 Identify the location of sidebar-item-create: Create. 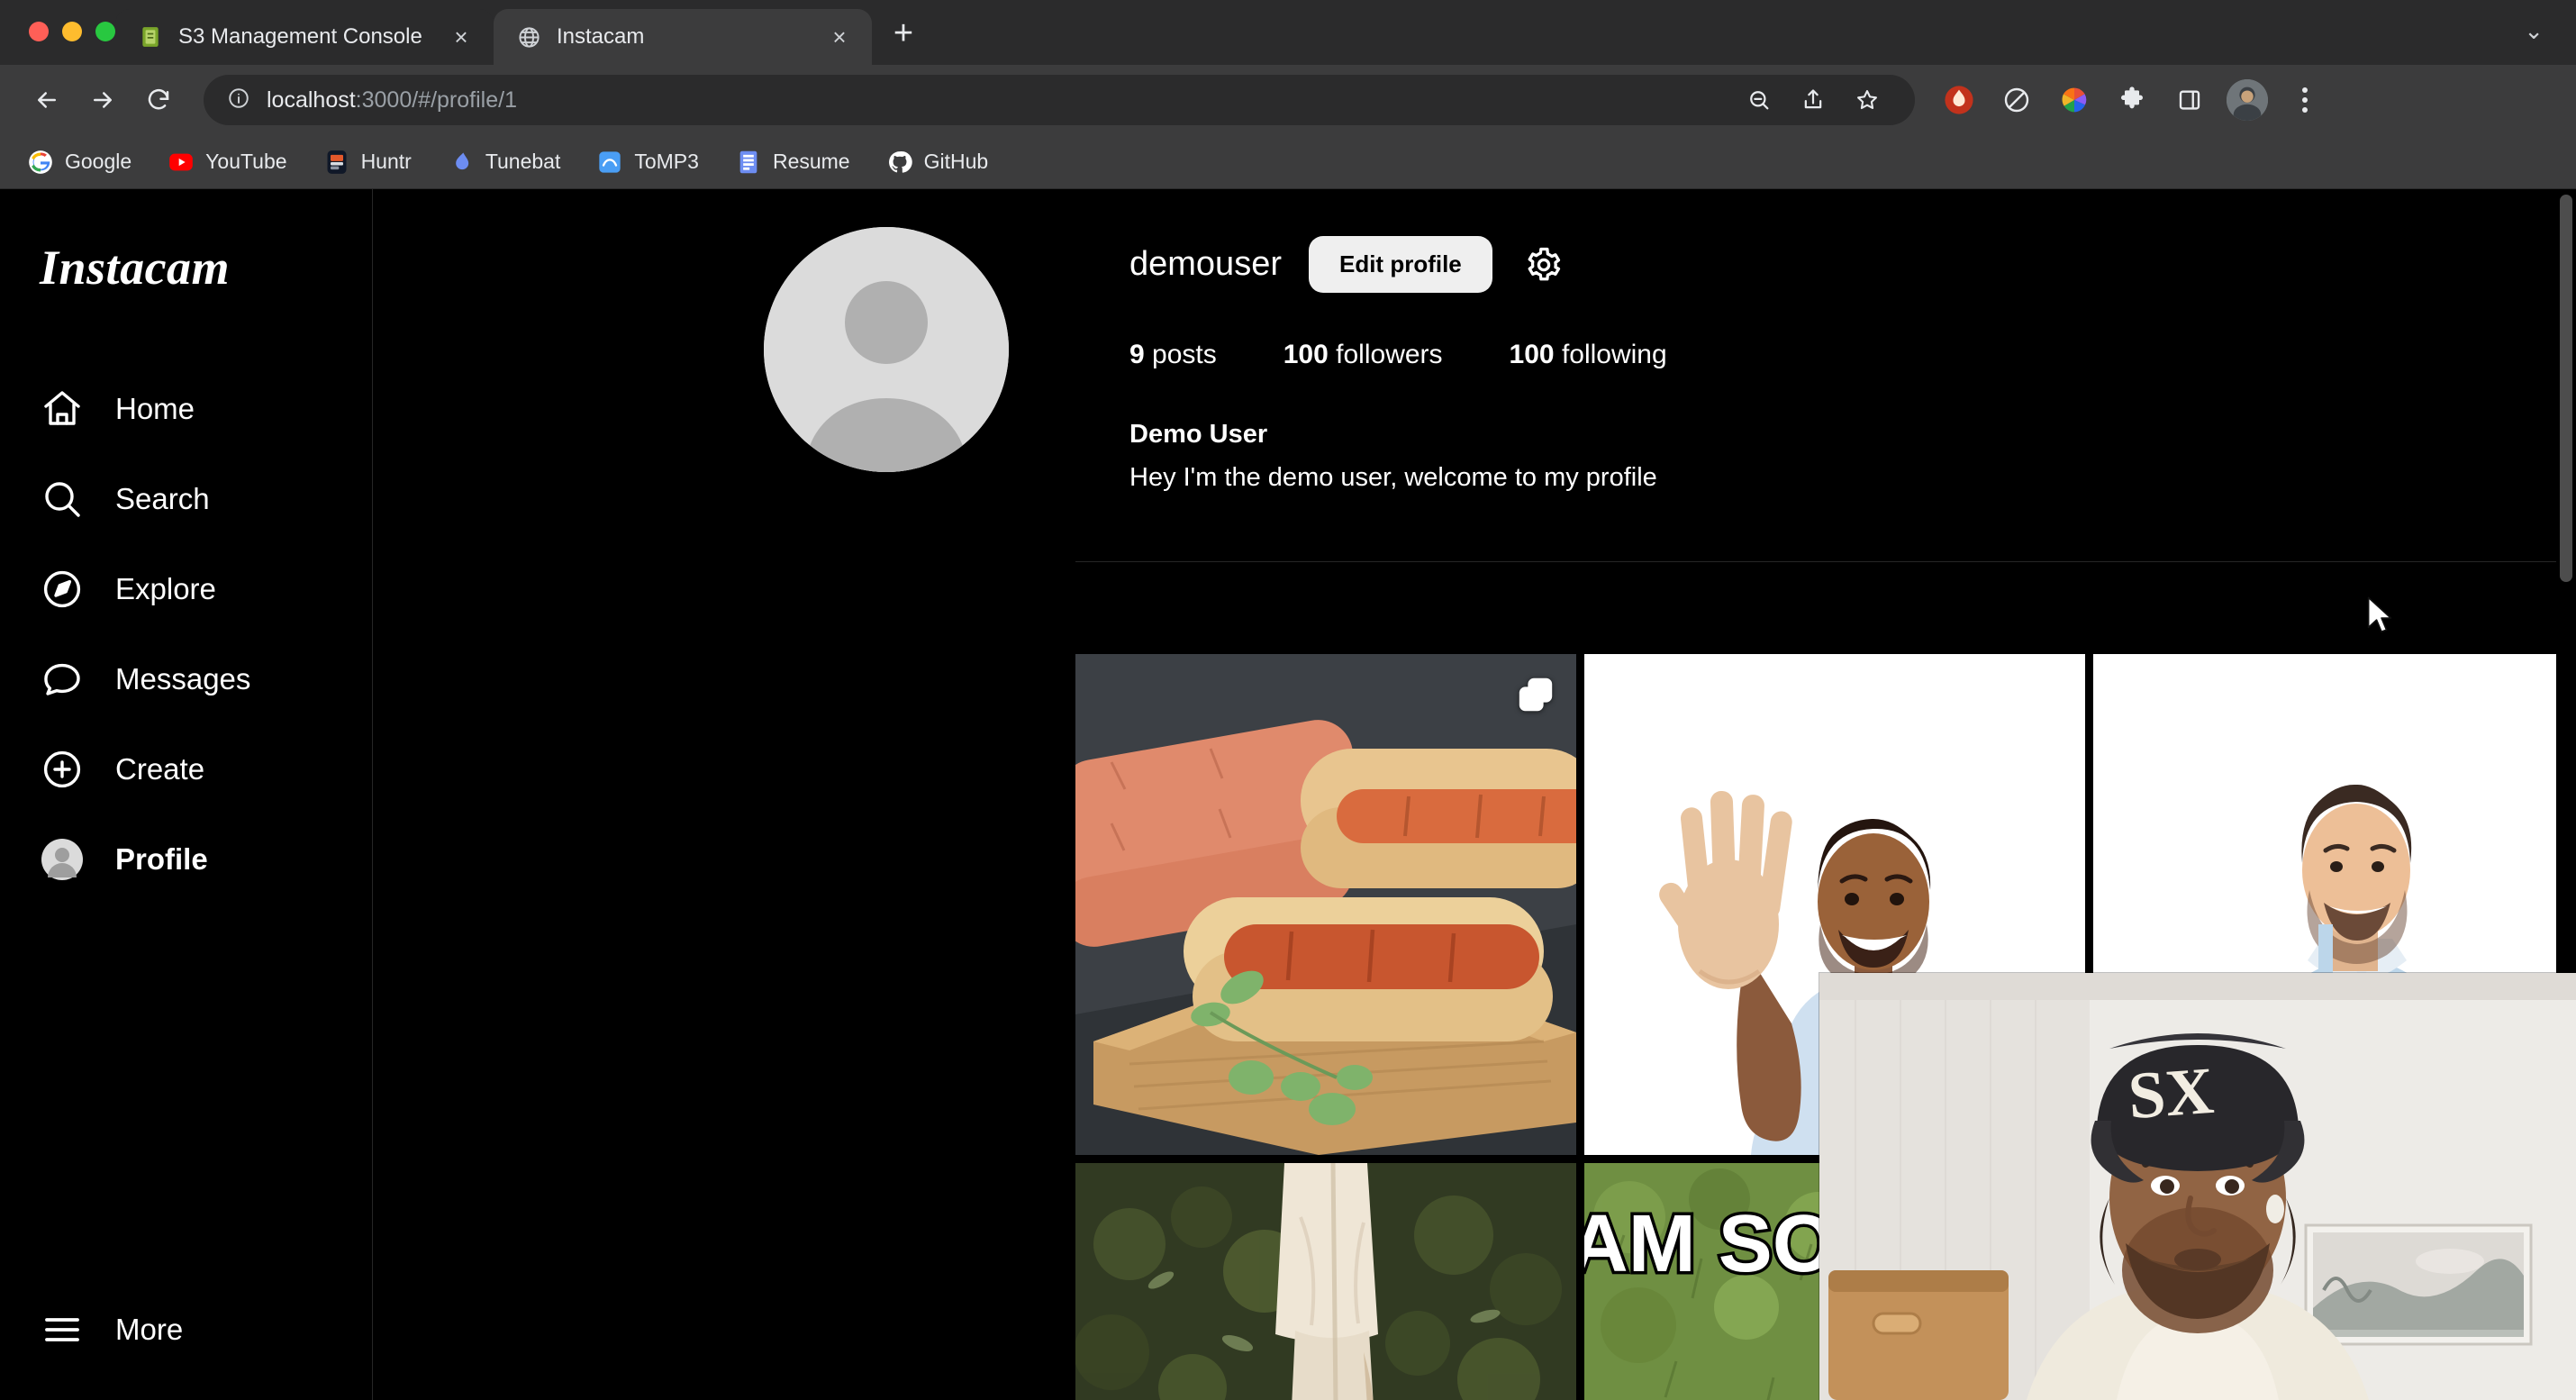
(186, 769).